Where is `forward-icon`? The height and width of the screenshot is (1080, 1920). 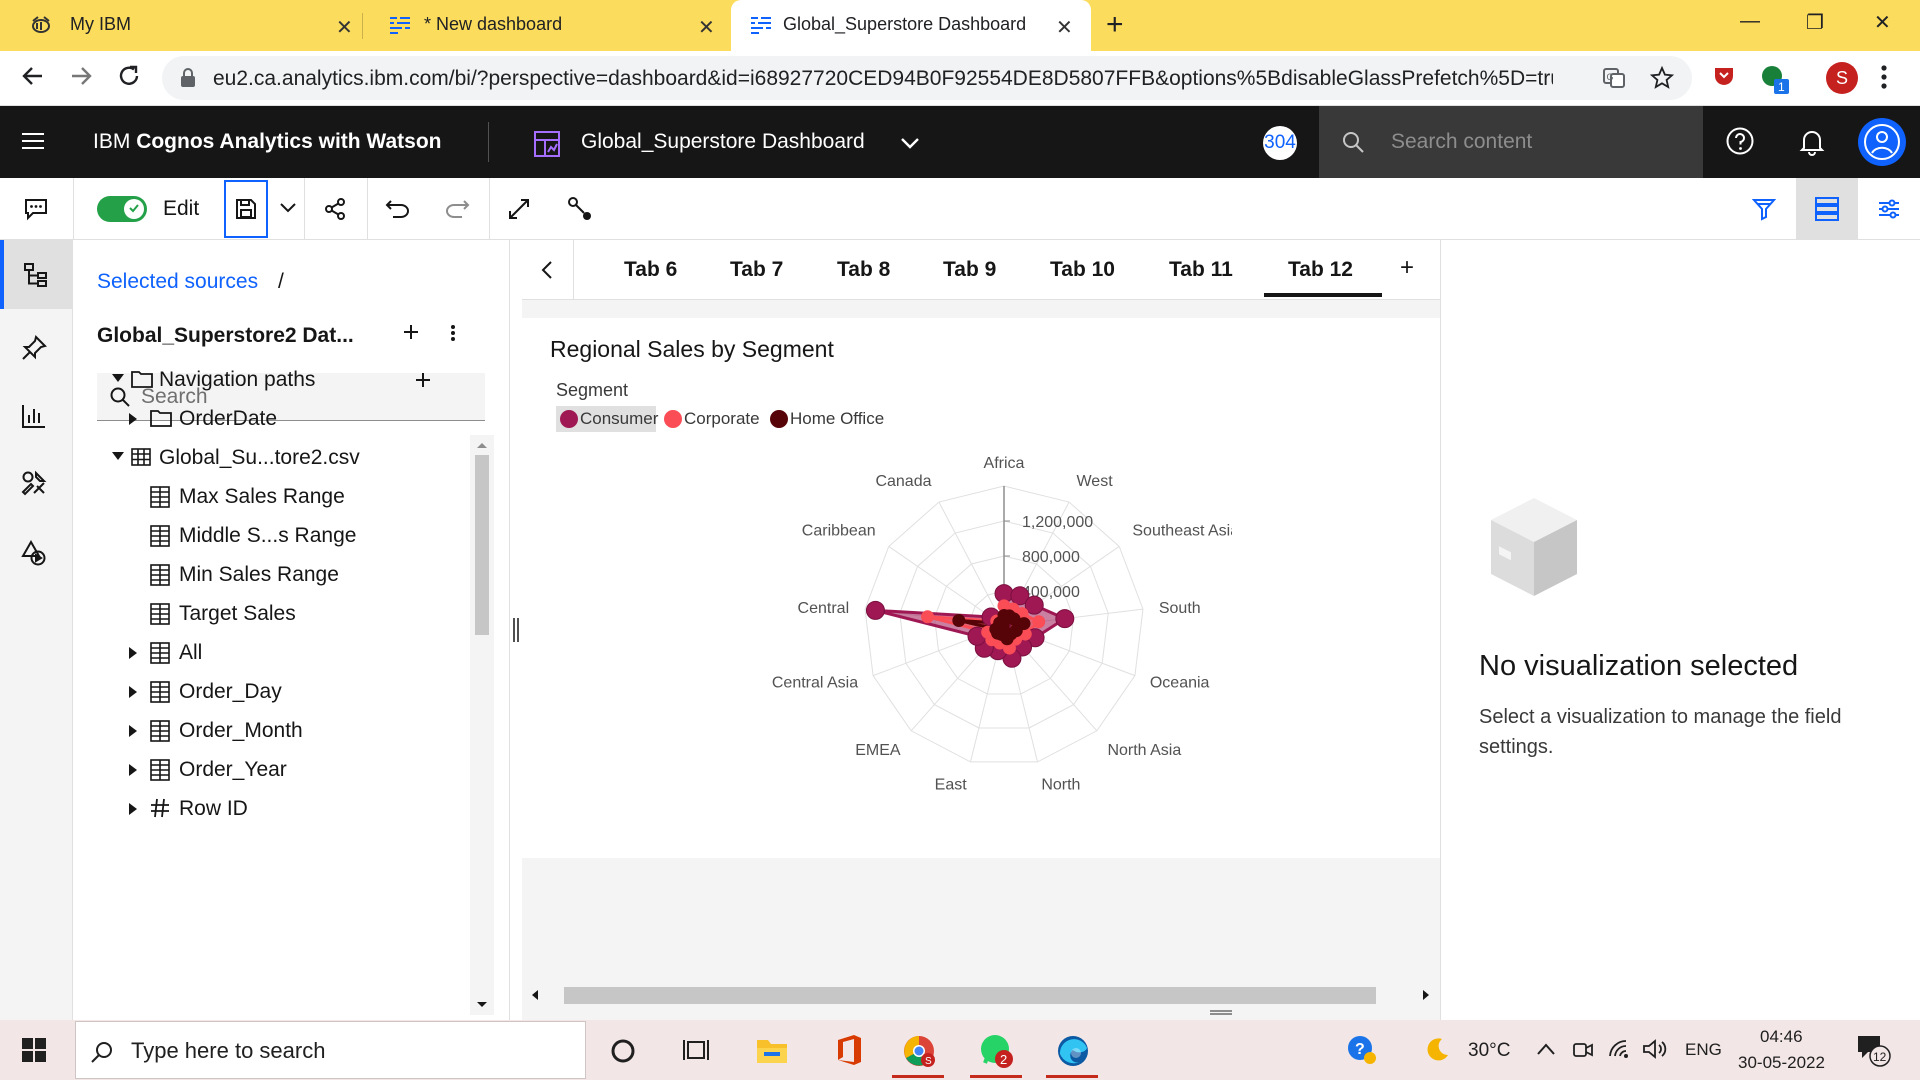 forward-icon is located at coordinates (81, 76).